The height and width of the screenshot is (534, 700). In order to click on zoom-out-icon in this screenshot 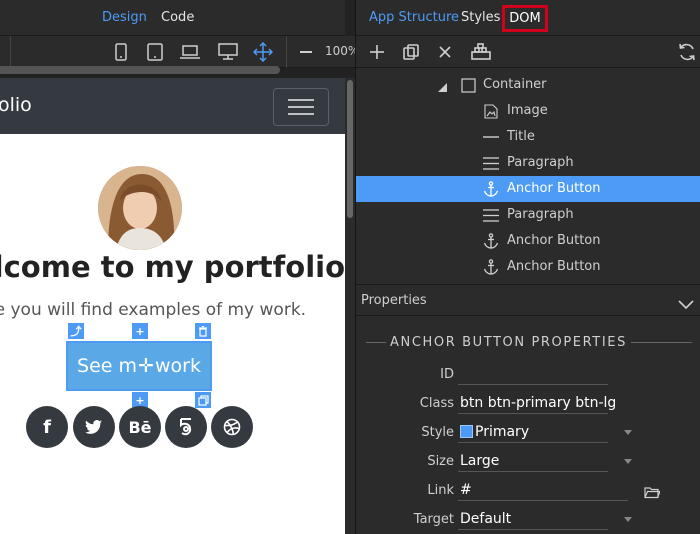, I will do `click(306, 52)`.